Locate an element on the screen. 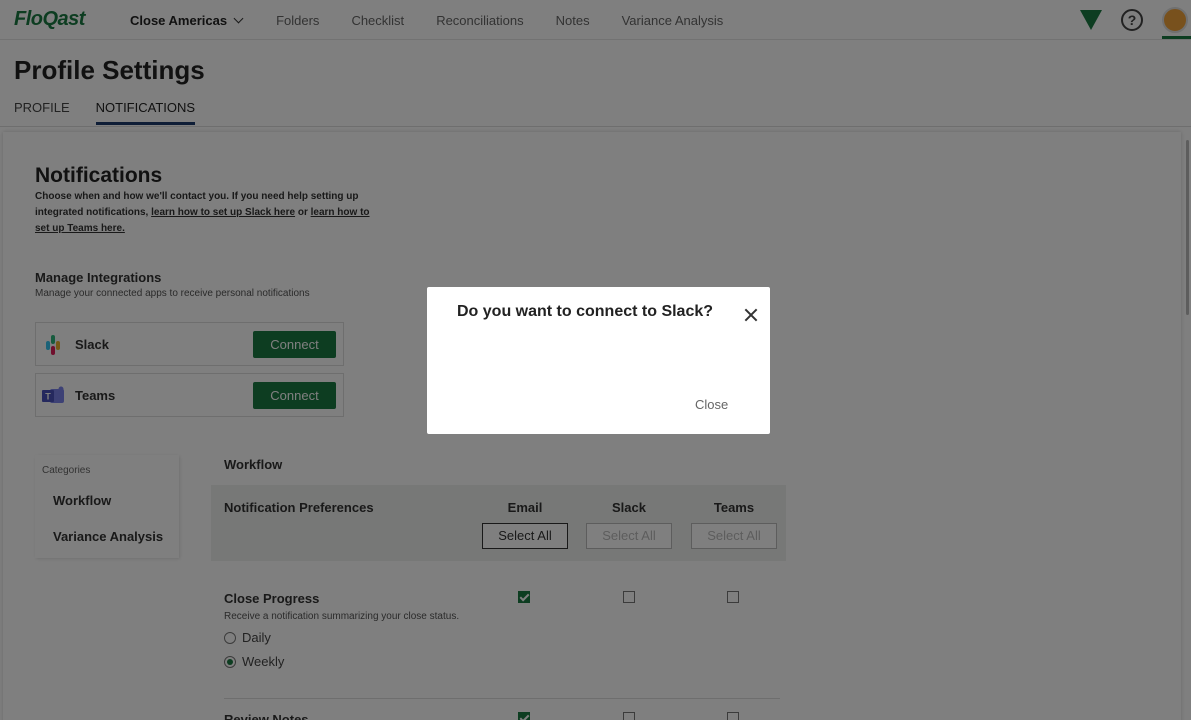  dialog-close-button: Close is located at coordinates (711, 404).